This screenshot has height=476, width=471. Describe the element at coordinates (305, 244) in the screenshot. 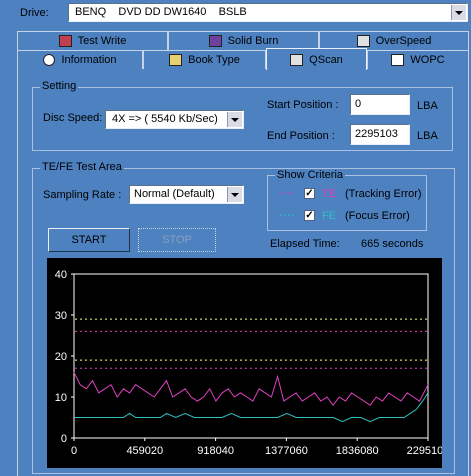

I see `elapsed-time-label: Elapsed Time:` at that location.